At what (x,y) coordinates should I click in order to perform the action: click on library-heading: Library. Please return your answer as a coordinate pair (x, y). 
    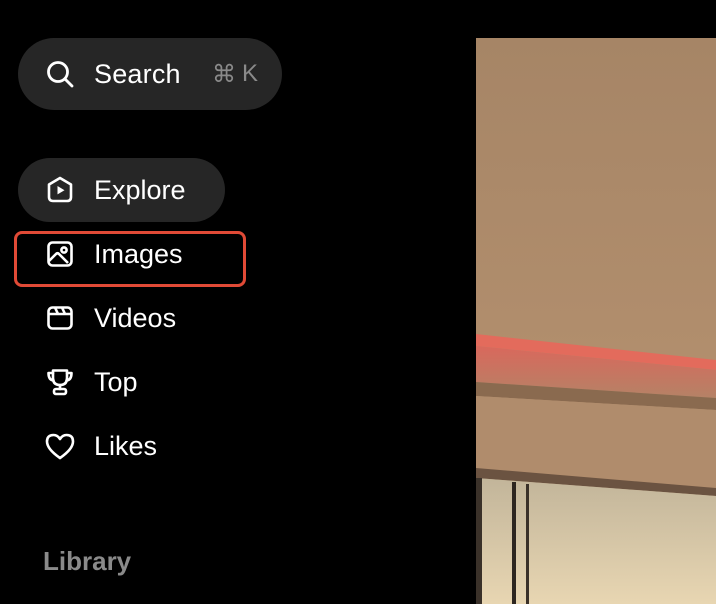
    Looking at the image, I should click on (87, 561).